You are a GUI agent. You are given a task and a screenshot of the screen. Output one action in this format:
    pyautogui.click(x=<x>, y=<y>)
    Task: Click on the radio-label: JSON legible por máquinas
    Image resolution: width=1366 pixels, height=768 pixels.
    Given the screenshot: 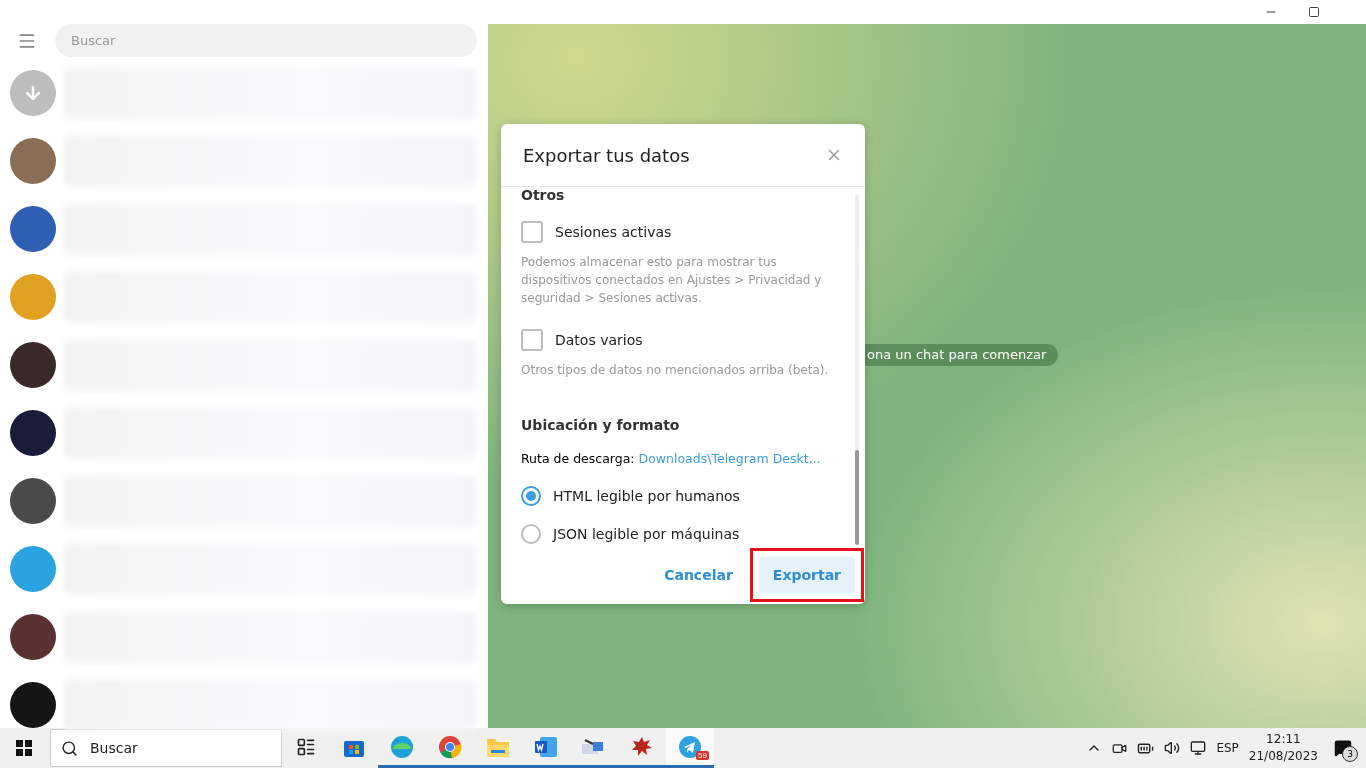 What is the action you would take?
    pyautogui.click(x=646, y=534)
    